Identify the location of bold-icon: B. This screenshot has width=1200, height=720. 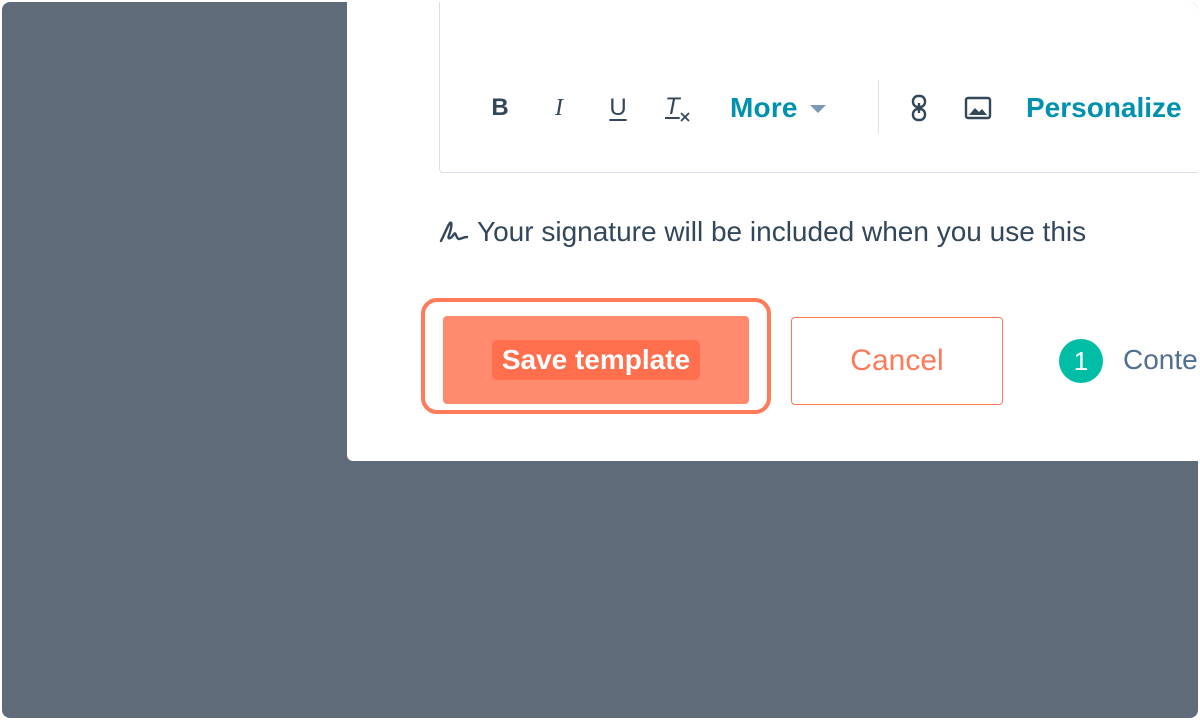
(500, 107).